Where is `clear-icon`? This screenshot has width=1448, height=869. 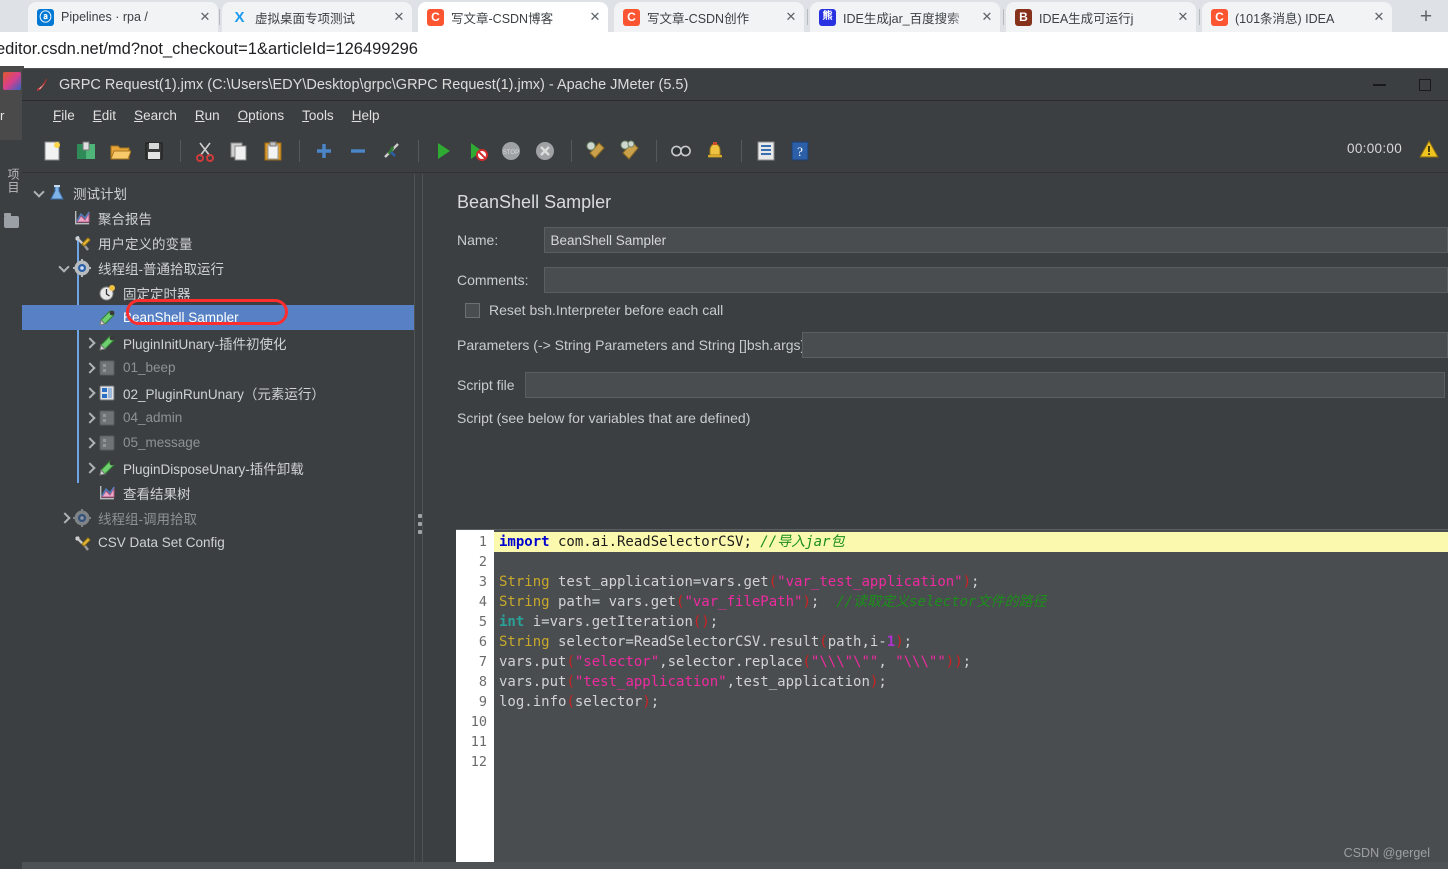 clear-icon is located at coordinates (596, 151).